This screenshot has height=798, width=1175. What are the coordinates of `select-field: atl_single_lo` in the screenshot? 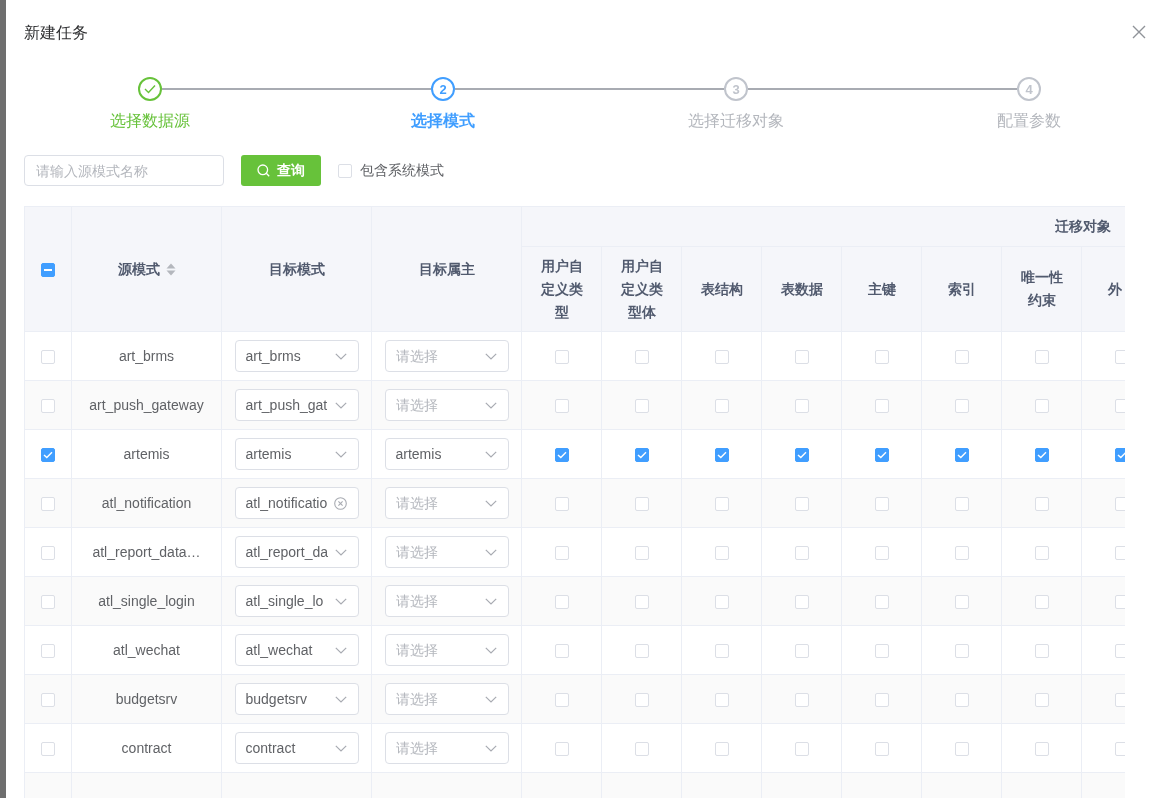 It's located at (296, 601).